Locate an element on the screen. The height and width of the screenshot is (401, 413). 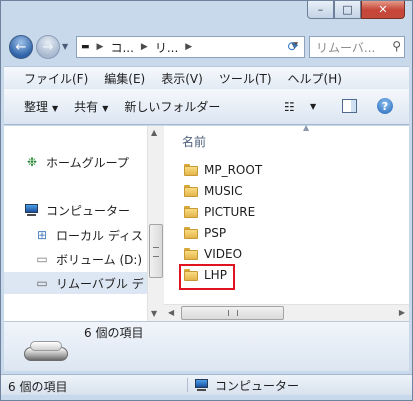
file-pane-horizontal-scrollbar: ◀ ▶ is located at coordinates (286, 312).